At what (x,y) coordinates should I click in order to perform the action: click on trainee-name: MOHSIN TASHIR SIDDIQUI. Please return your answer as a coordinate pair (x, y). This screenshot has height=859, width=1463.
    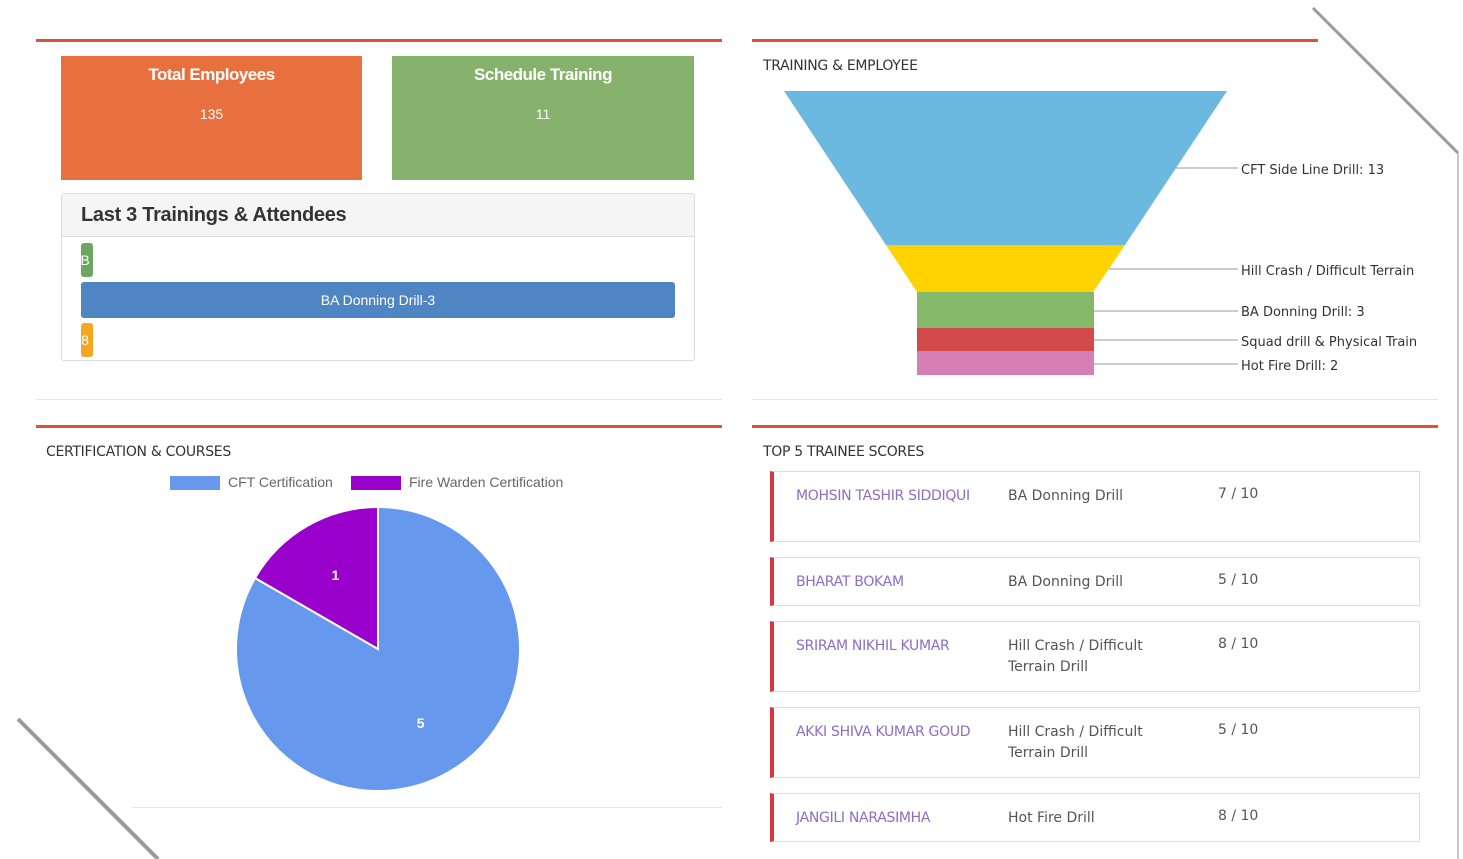
    Looking at the image, I should click on (891, 496).